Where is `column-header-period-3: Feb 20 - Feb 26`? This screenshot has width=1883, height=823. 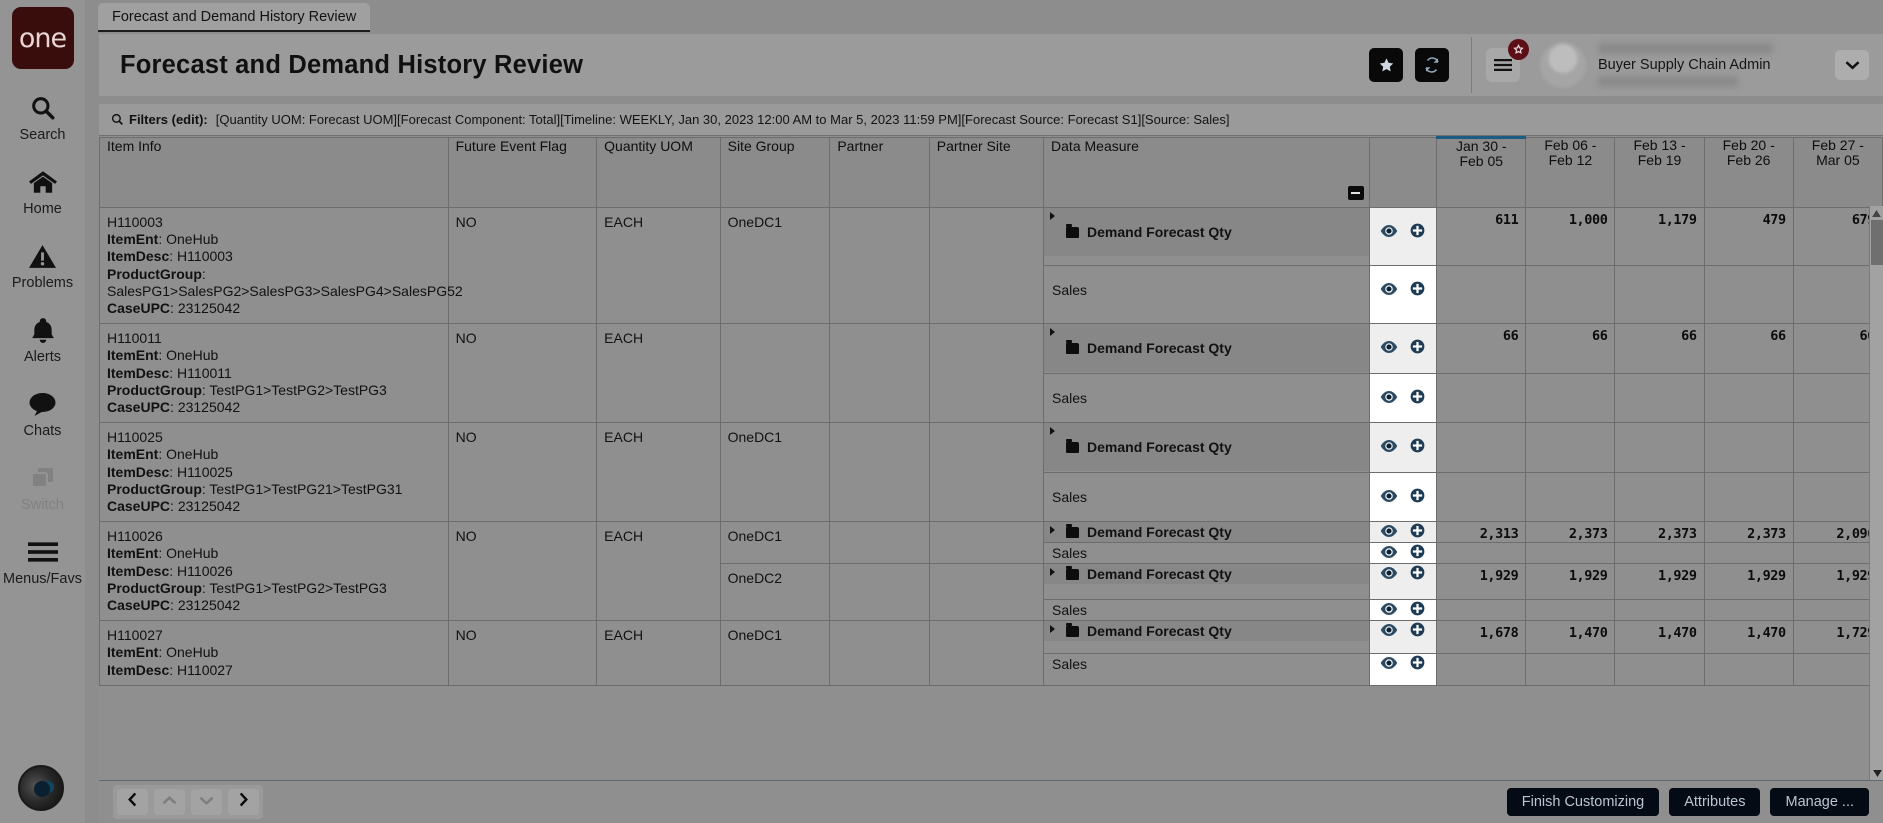 column-header-period-3: Feb 20 - Feb 26 is located at coordinates (1748, 172).